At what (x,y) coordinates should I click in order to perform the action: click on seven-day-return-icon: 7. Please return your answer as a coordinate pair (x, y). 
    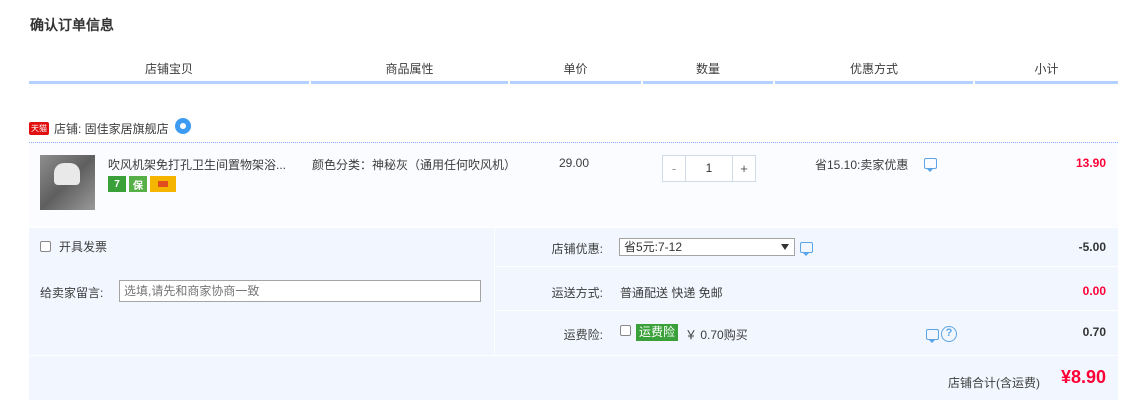
    Looking at the image, I should click on (117, 184).